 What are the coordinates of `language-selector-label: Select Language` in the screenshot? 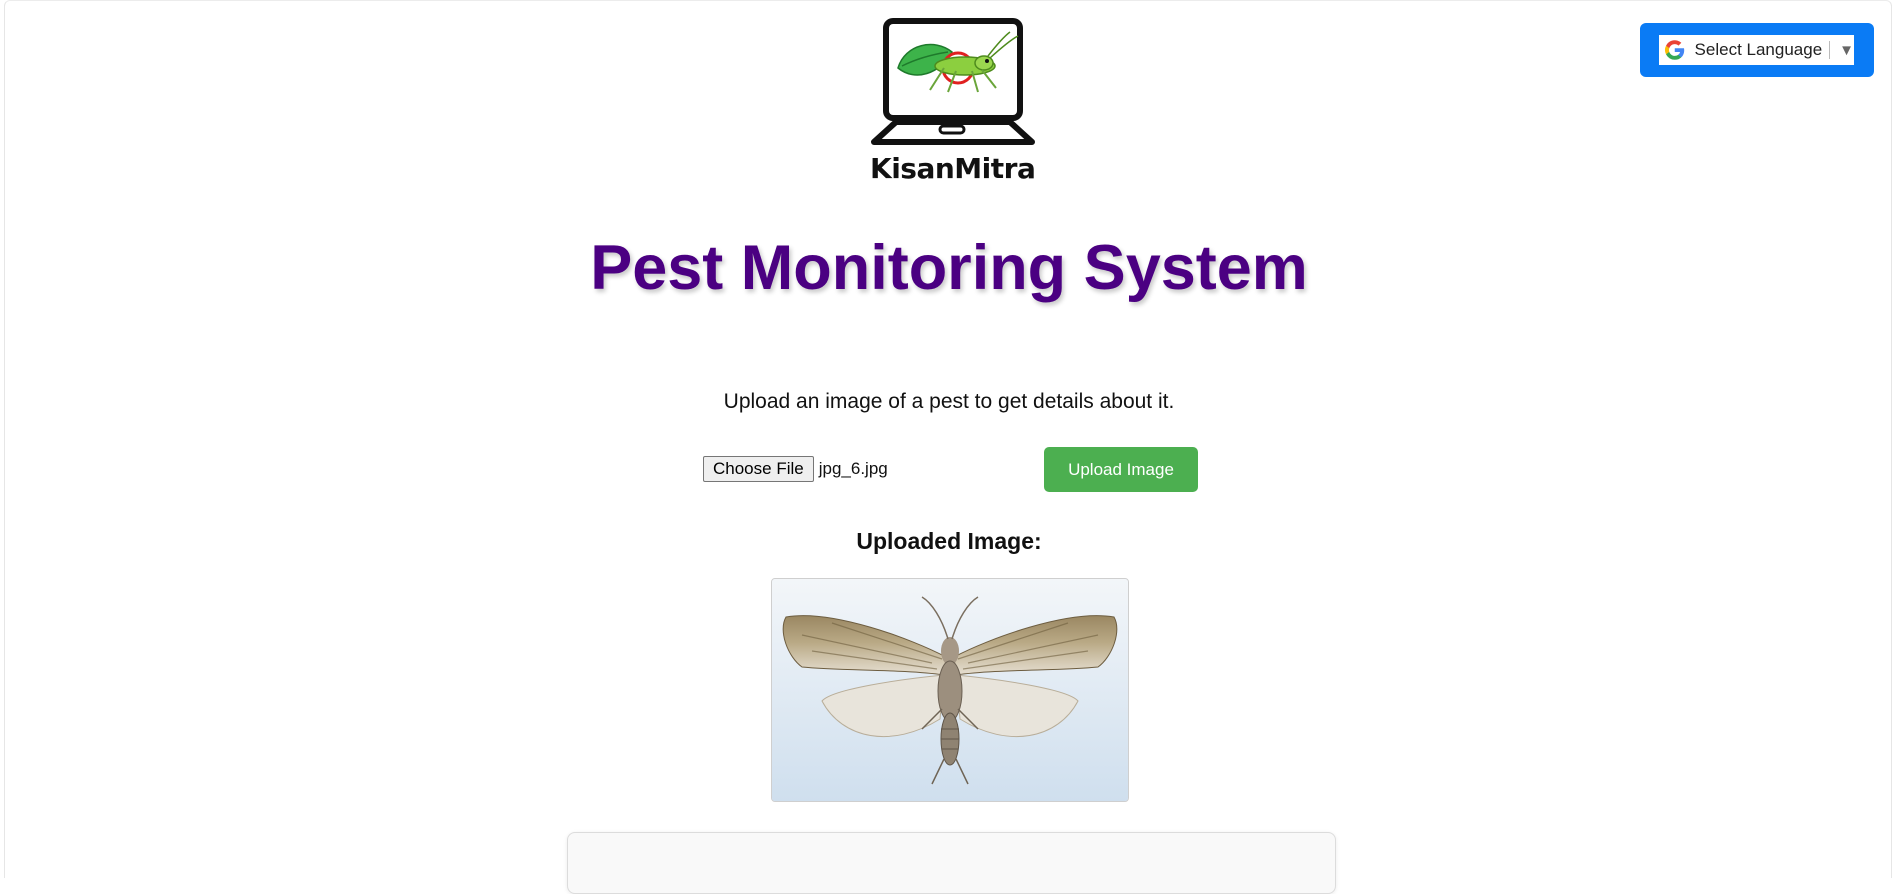 It's located at (1758, 49).